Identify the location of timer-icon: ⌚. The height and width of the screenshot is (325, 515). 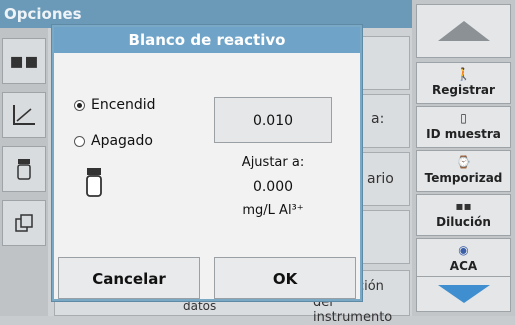
(463, 162).